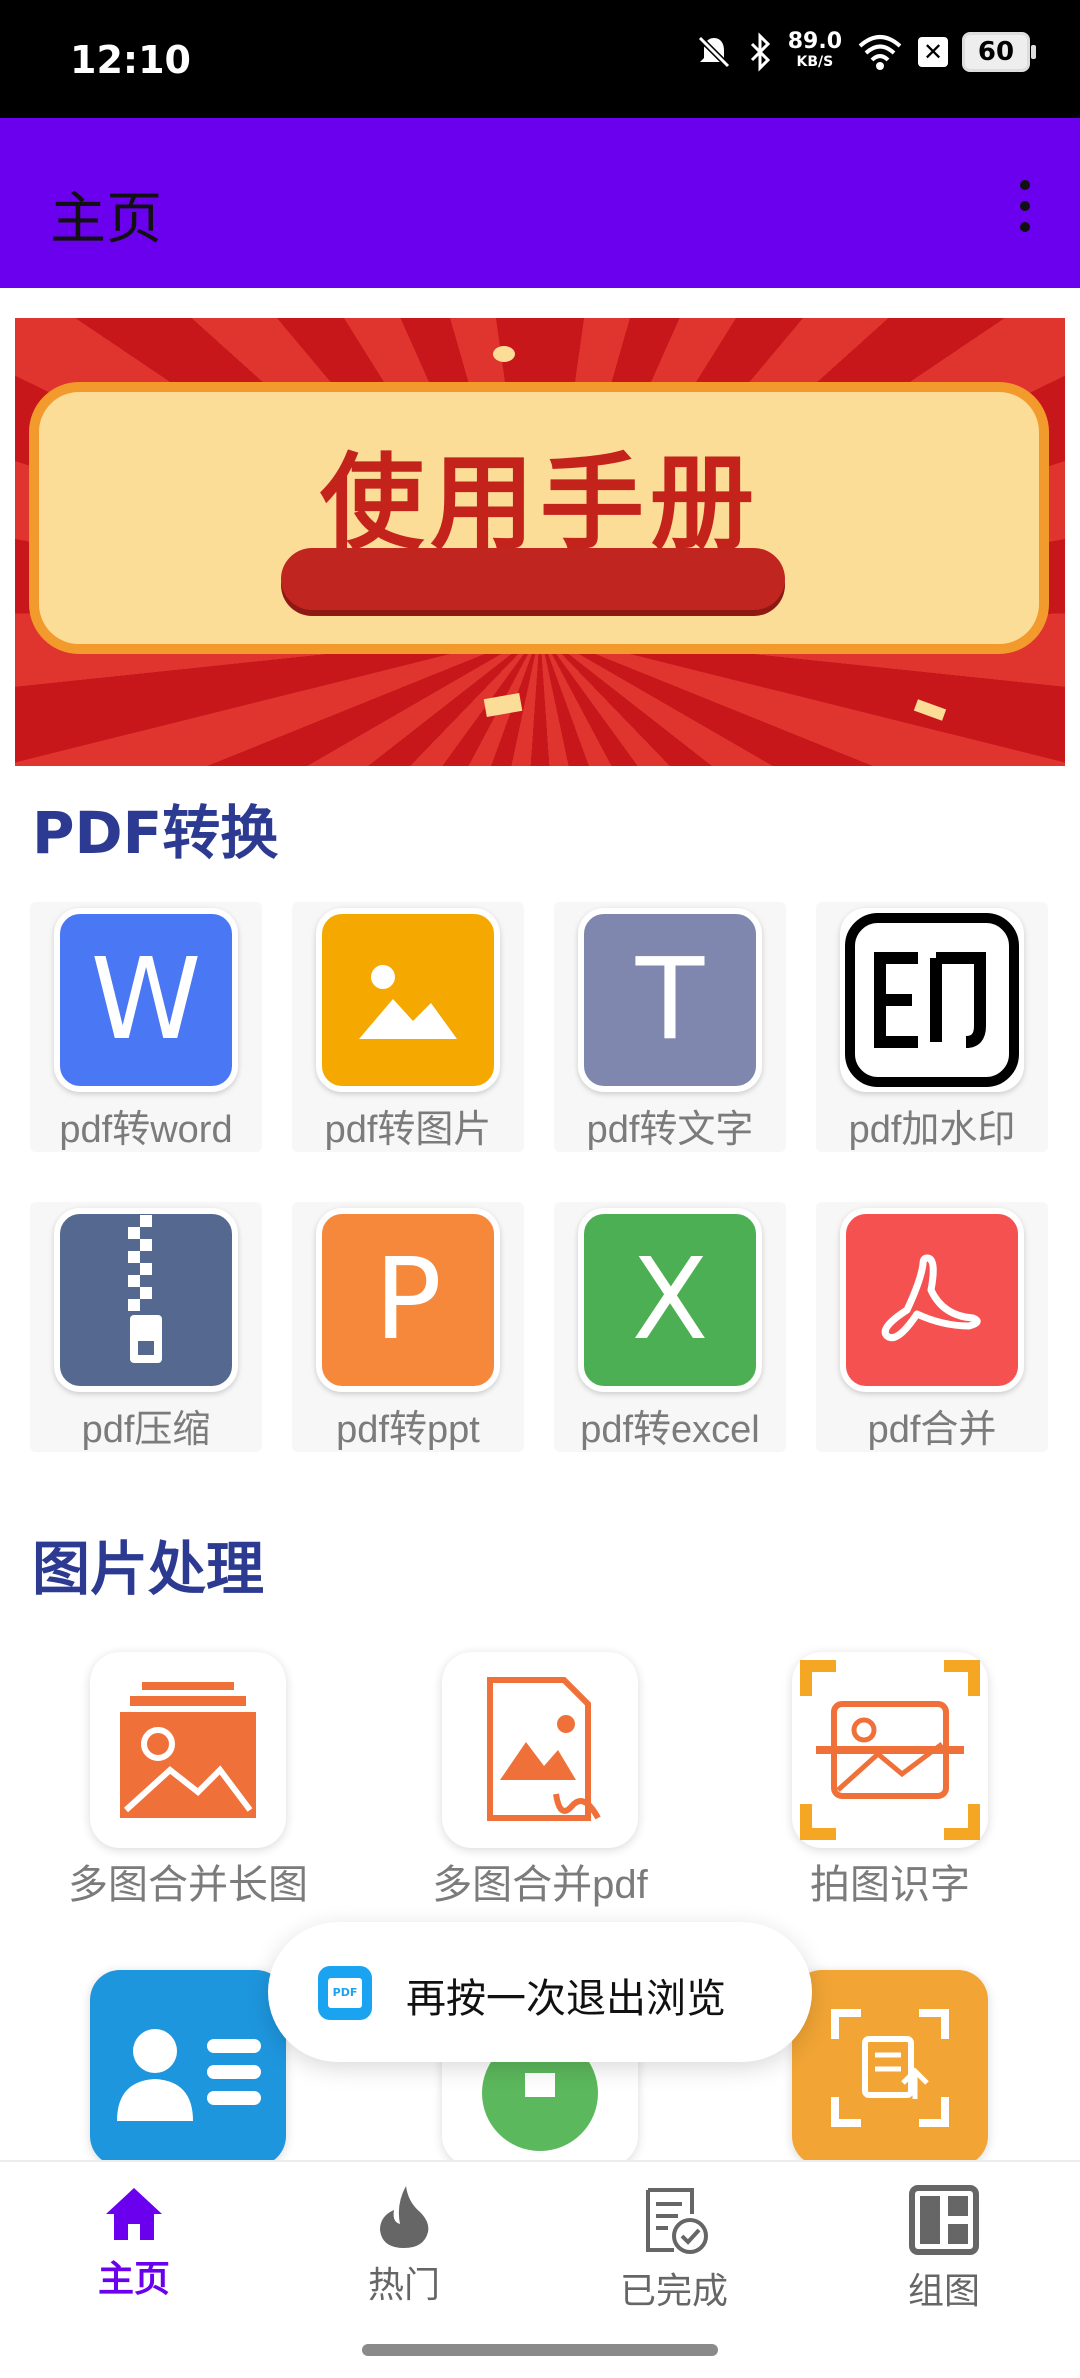 This screenshot has width=1080, height=2378. I want to click on tool-label: pdf压缩, so click(146, 1430).